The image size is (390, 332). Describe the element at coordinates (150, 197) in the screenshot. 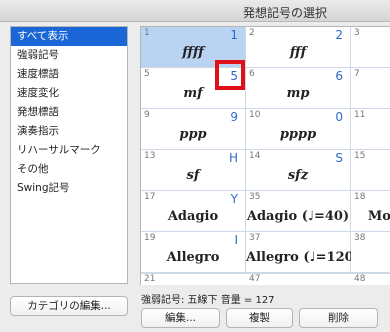

I see `symbol-number: 17` at that location.